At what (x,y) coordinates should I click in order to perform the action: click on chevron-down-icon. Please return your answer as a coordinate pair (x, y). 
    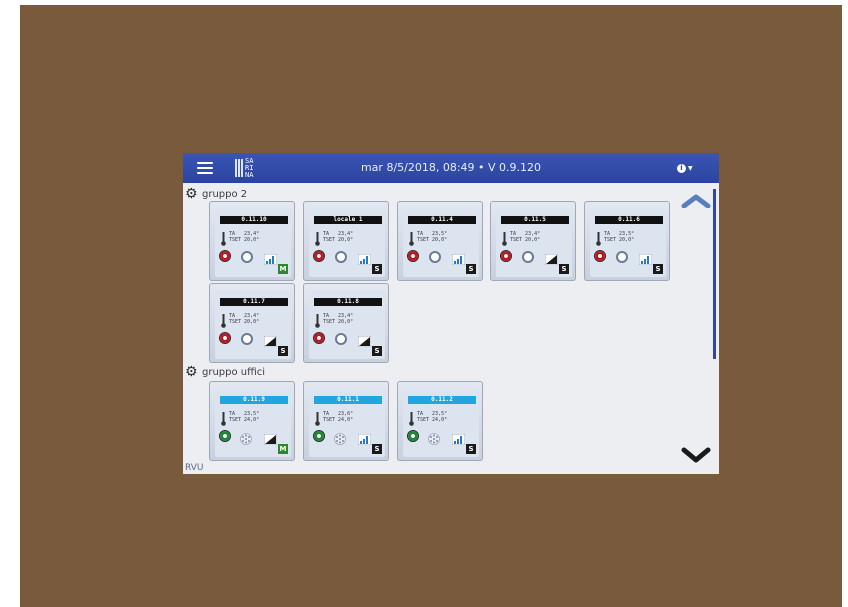
    Looking at the image, I should click on (696, 455).